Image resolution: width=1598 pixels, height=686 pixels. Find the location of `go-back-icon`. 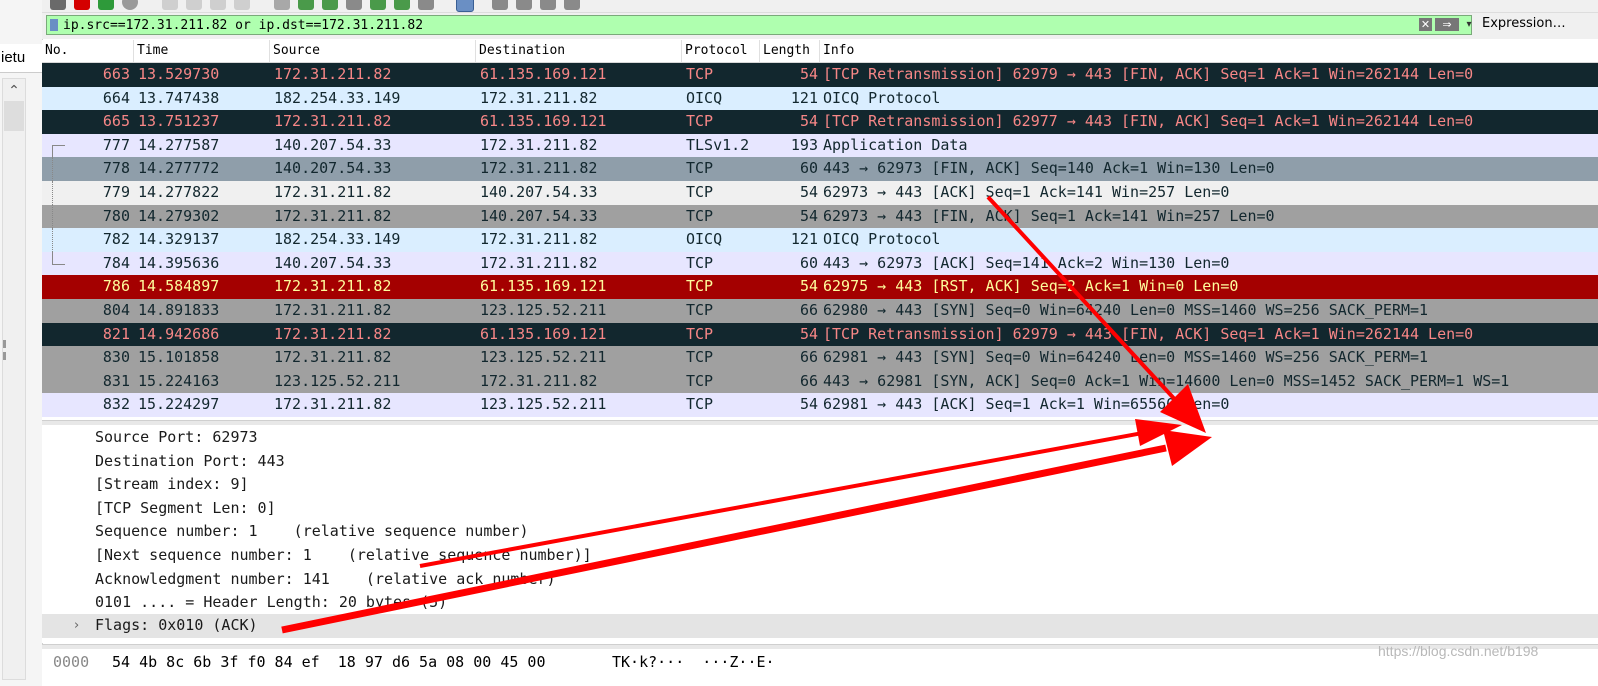

go-back-icon is located at coordinates (306, 5).